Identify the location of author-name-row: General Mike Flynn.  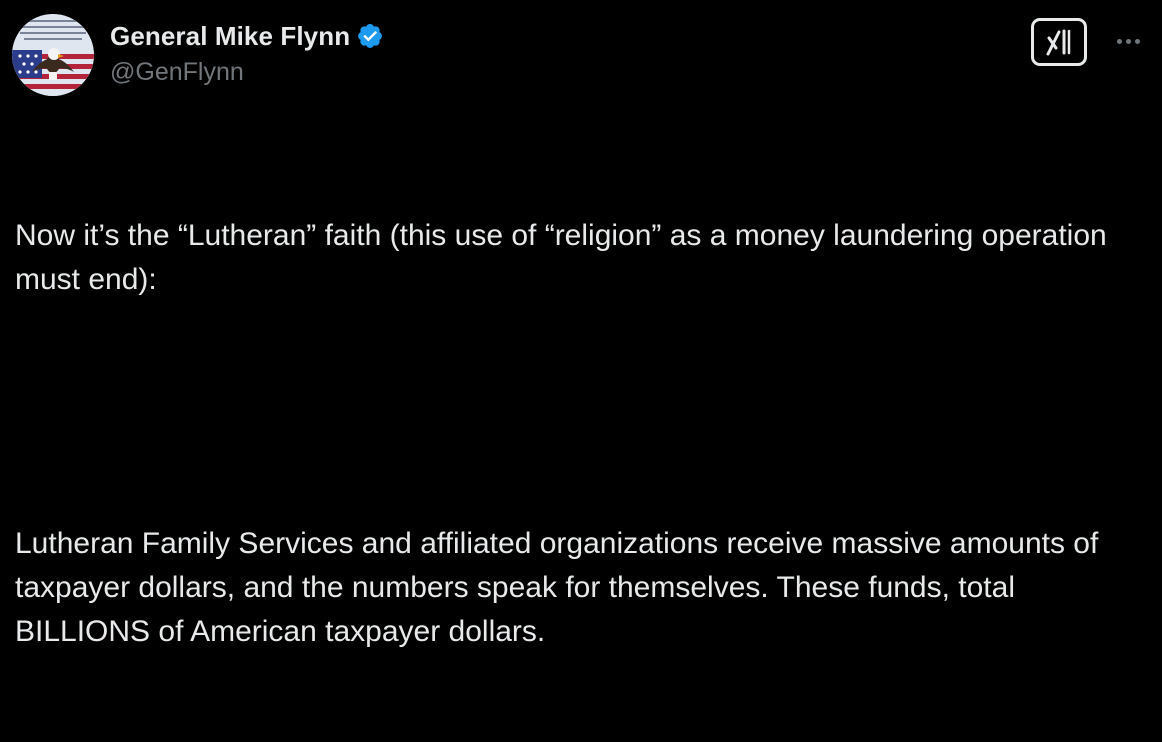
(247, 36).